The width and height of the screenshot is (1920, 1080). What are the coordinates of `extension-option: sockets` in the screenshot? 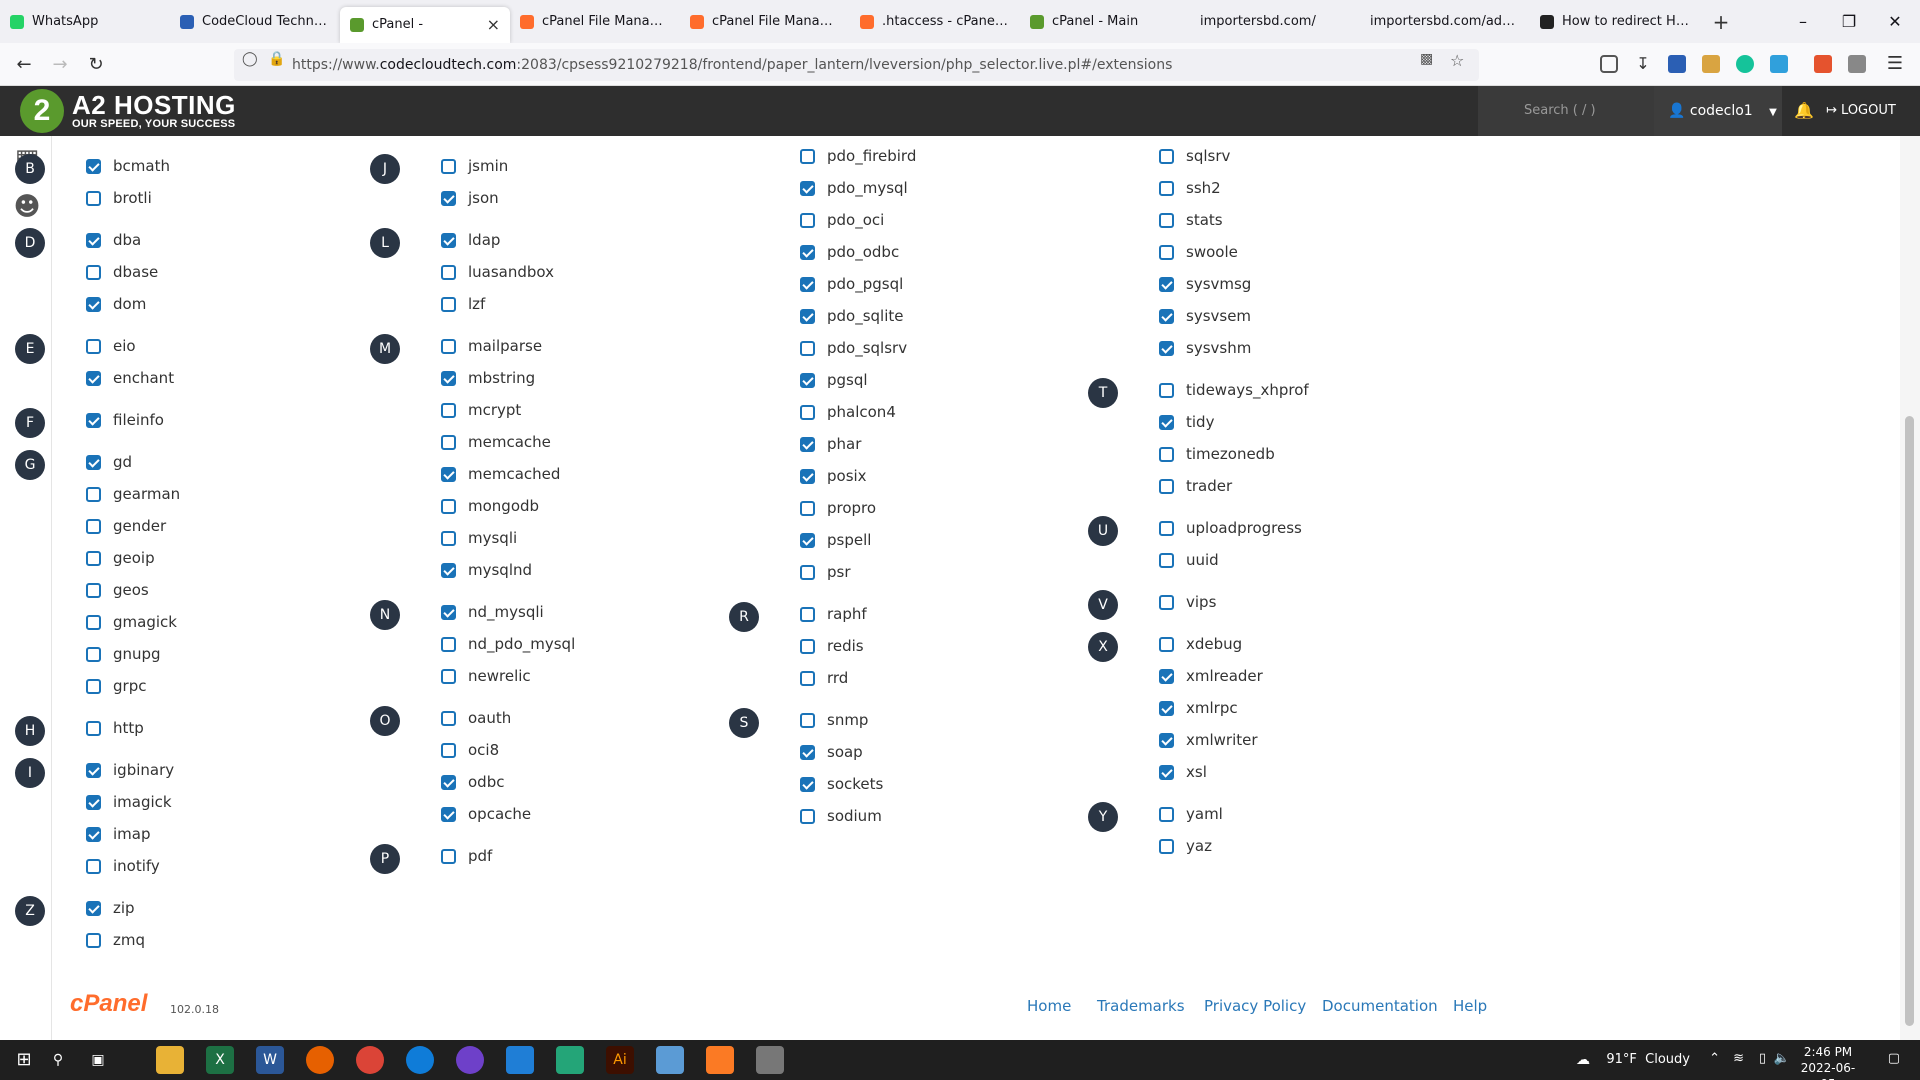 It's located at (841, 784).